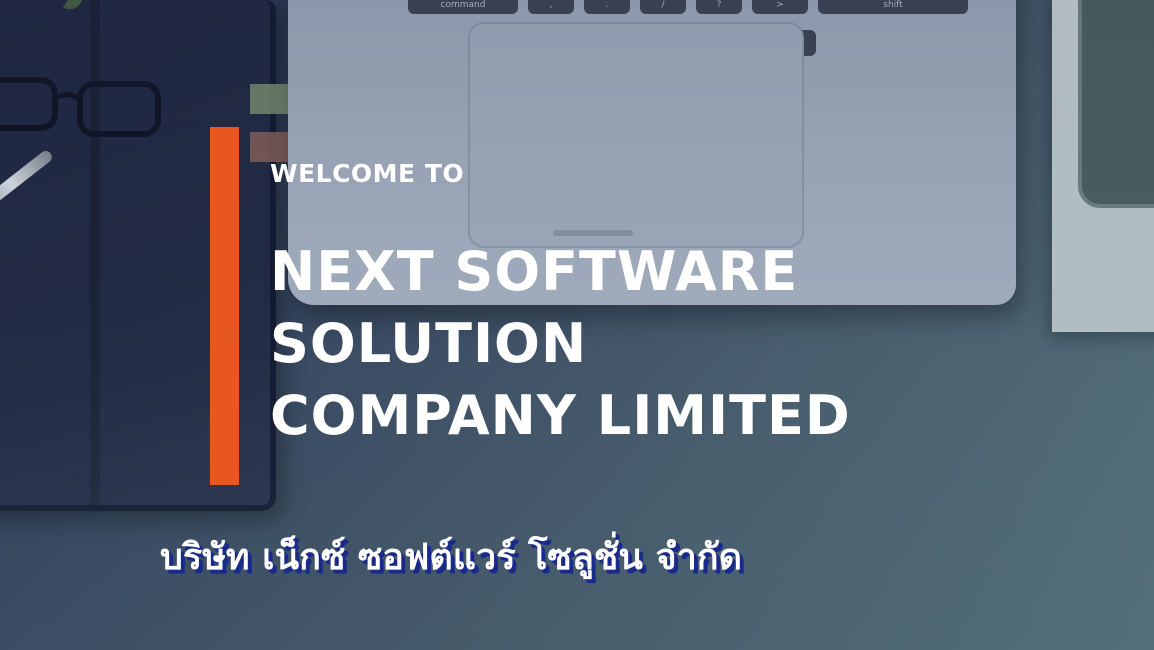  I want to click on smartphone-icon, so click(1116, 104).